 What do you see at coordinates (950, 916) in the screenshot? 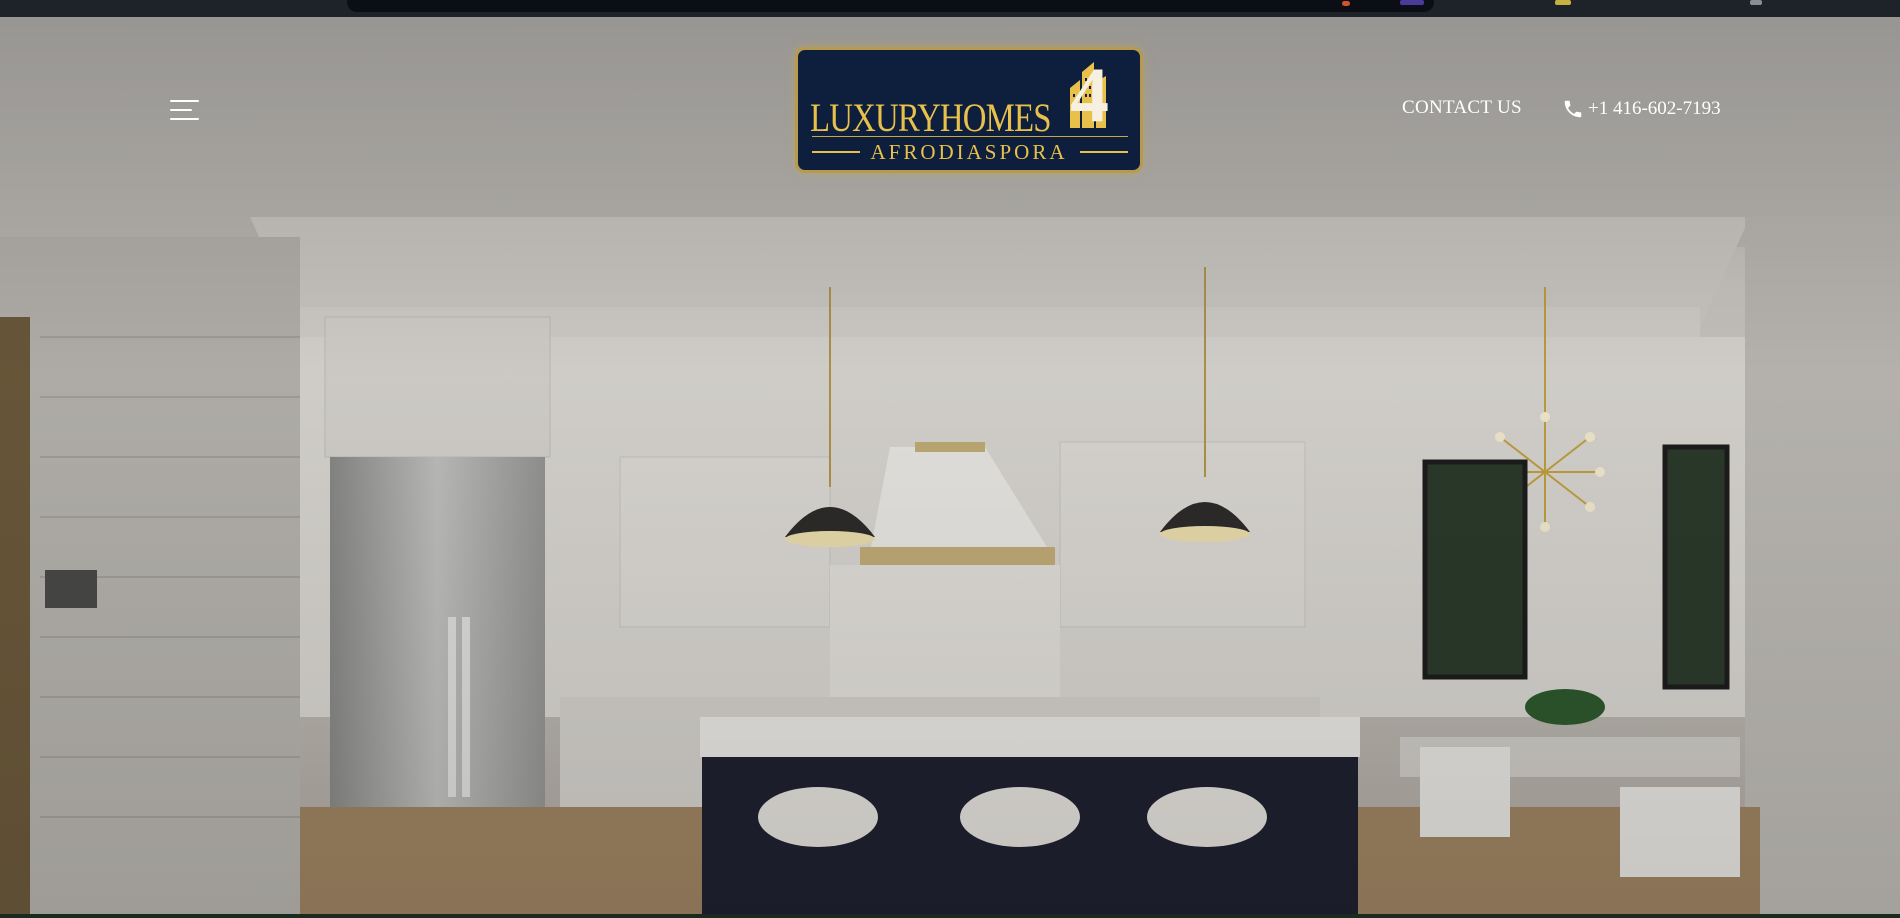
I see `bottom-edge-strip` at bounding box center [950, 916].